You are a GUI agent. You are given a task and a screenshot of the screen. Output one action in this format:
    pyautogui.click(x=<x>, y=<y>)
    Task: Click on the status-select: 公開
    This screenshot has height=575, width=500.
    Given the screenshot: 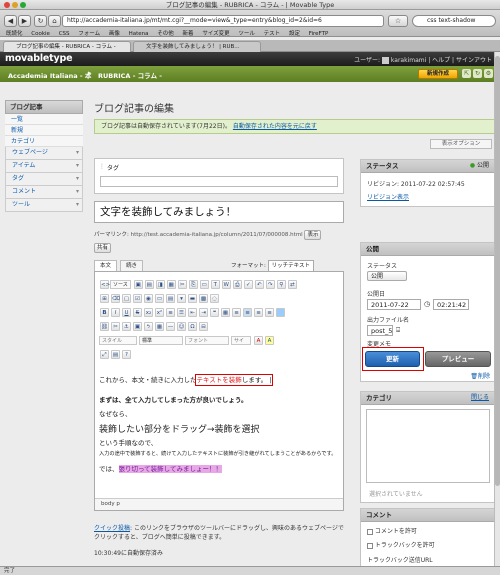 What is the action you would take?
    pyautogui.click(x=387, y=276)
    